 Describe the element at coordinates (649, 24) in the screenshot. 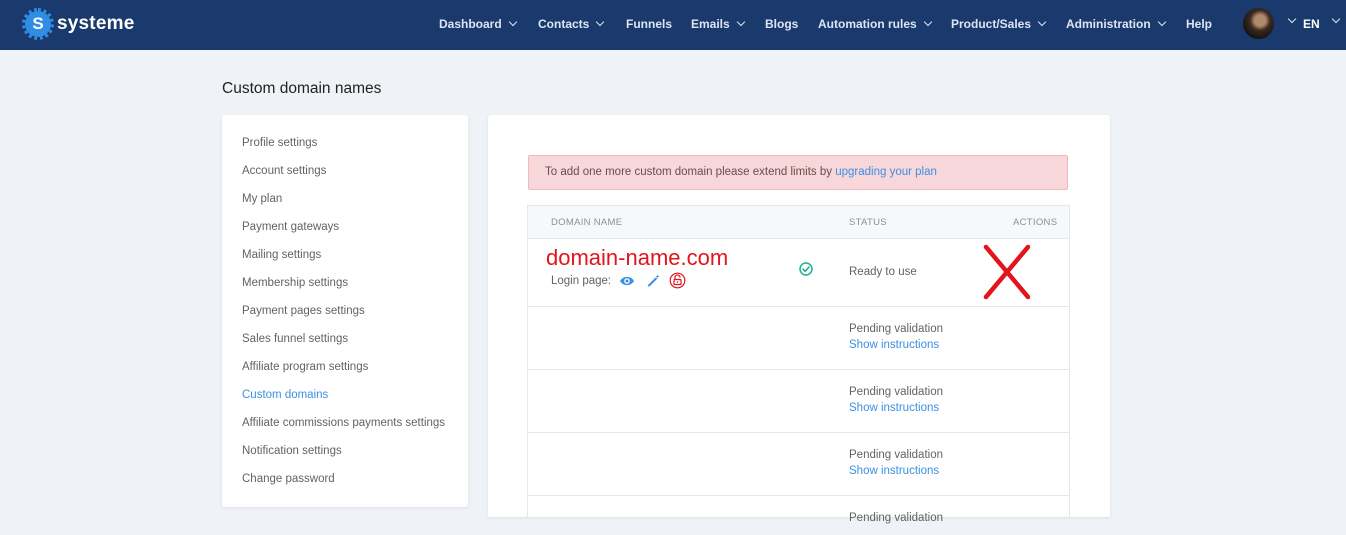

I see `nav-funnels: Funnels` at that location.